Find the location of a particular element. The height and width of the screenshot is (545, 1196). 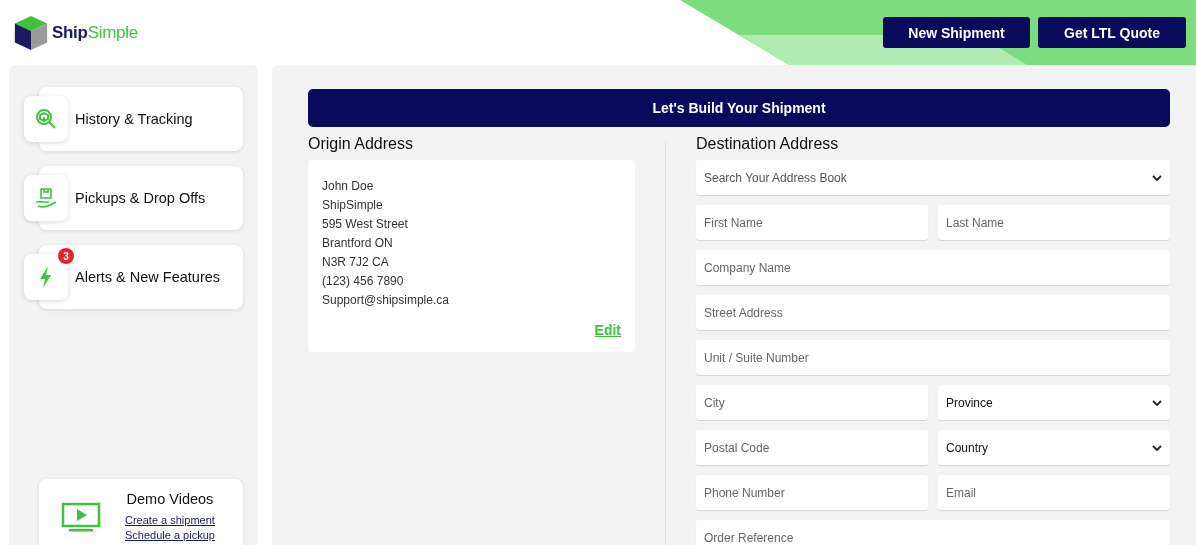

video-play-icon is located at coordinates (81, 517).